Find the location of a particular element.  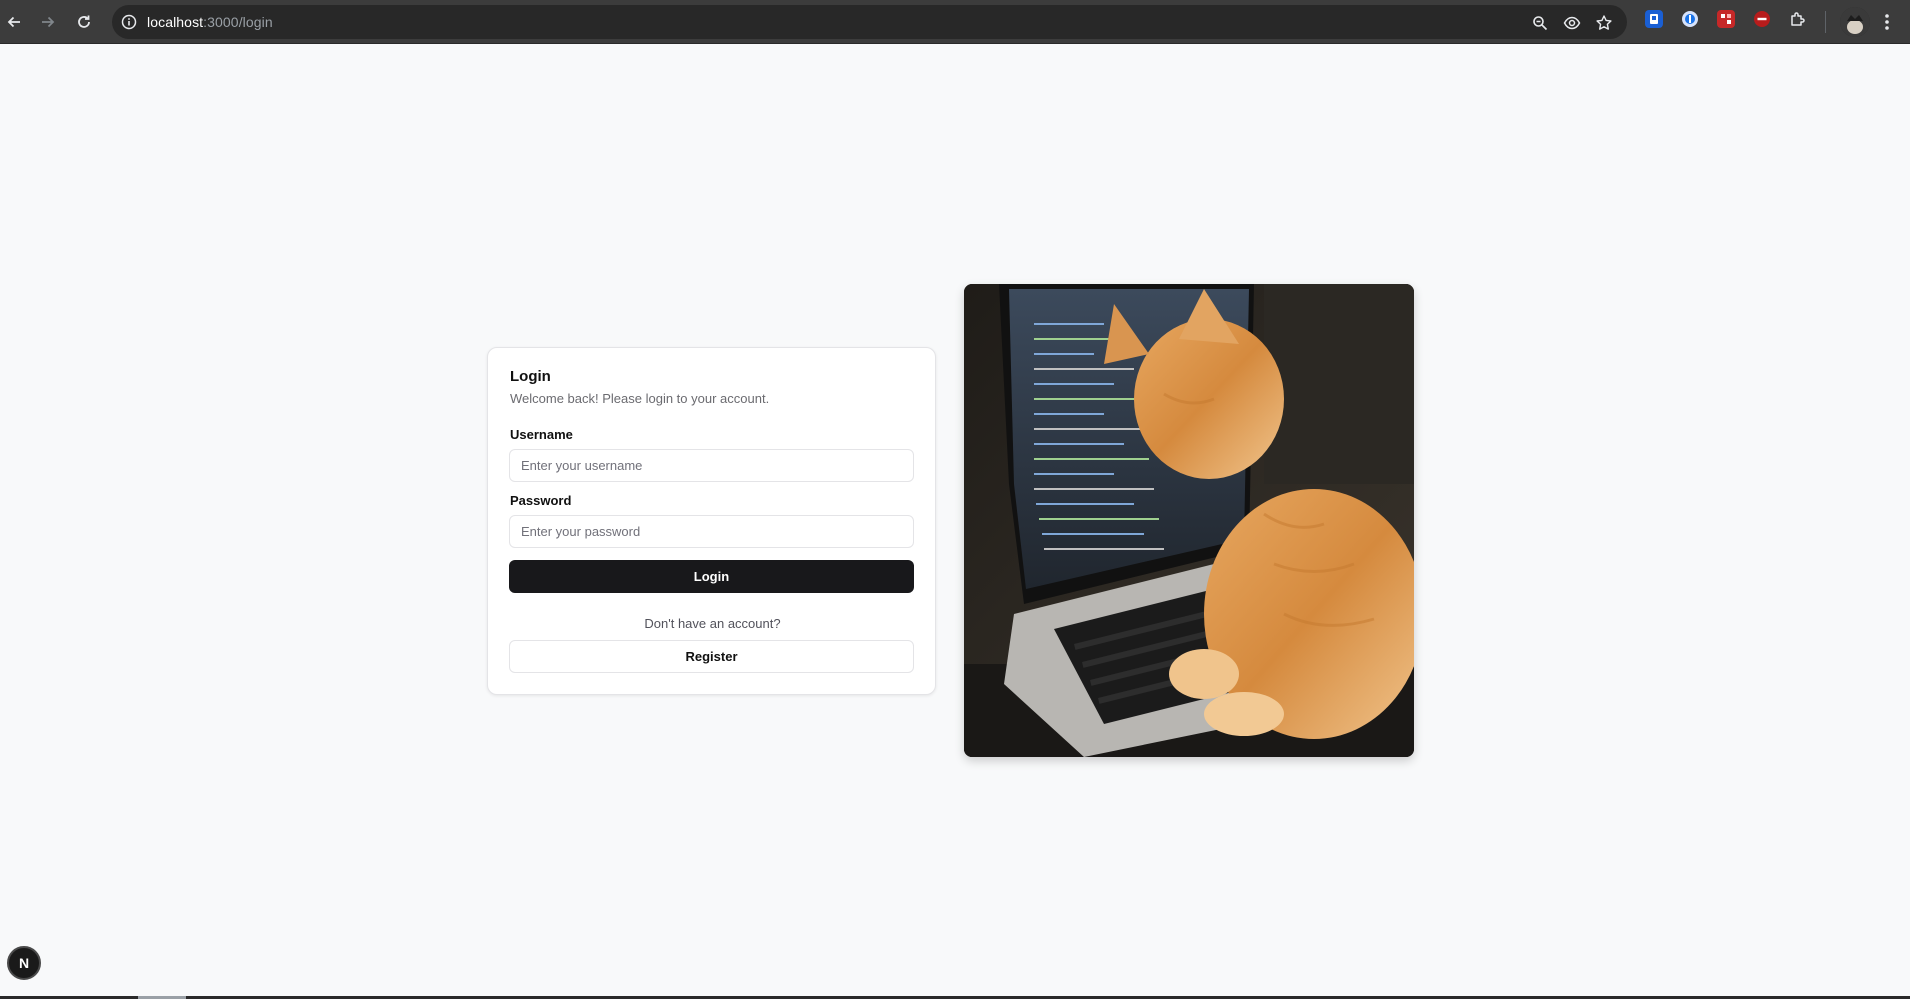

kebab-menu-icon is located at coordinates (1887, 22).